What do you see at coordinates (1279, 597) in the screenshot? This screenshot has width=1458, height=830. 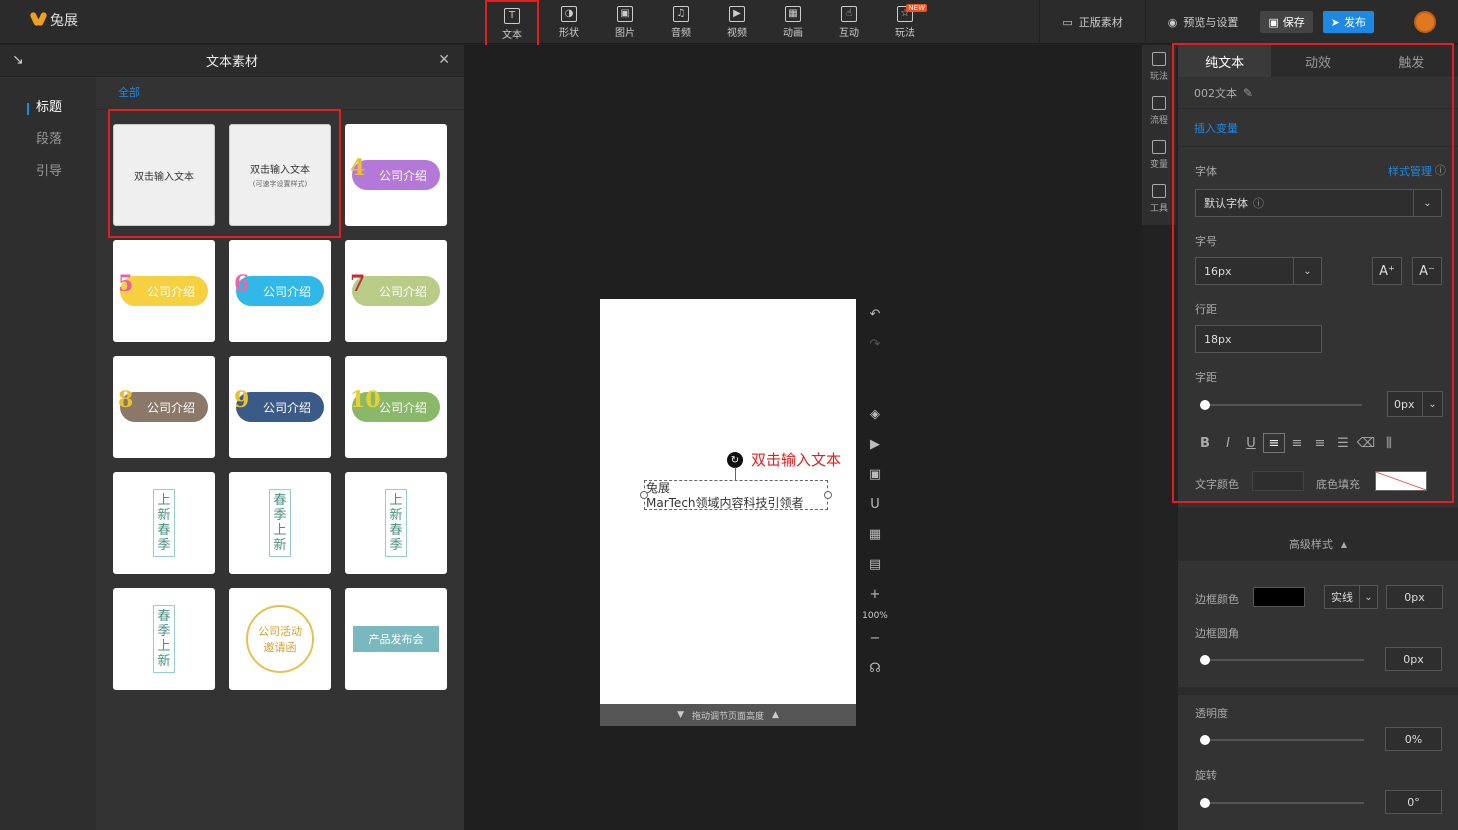 I see `border-color-swatch` at bounding box center [1279, 597].